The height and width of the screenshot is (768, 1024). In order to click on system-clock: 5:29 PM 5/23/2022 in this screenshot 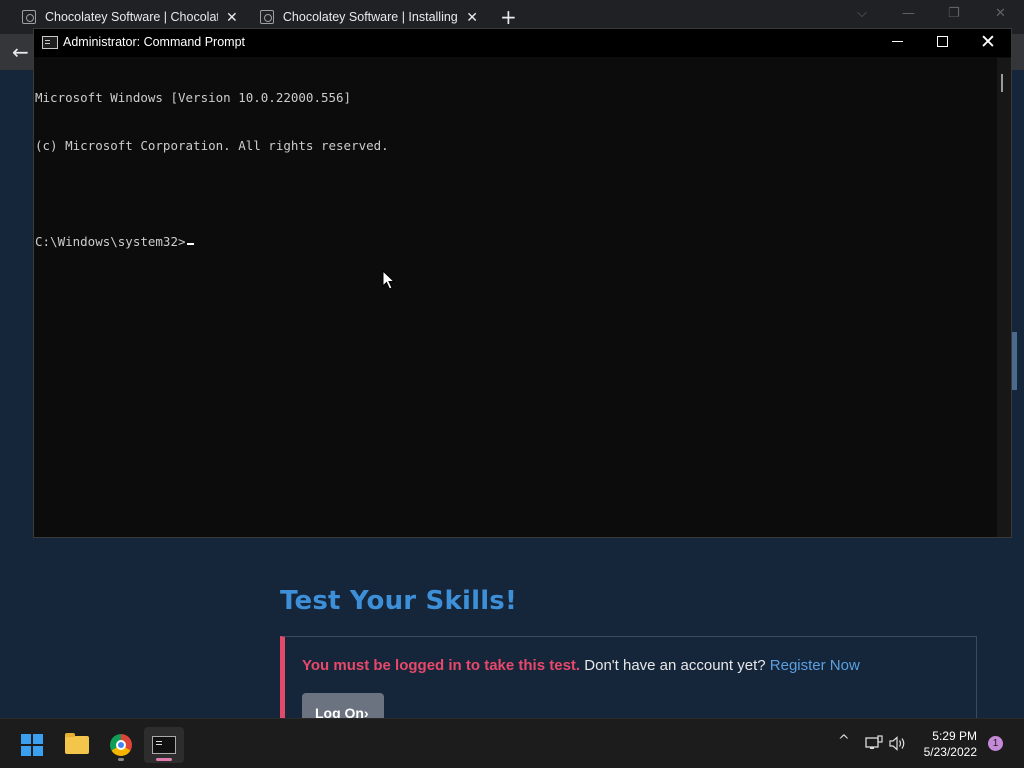, I will do `click(946, 744)`.